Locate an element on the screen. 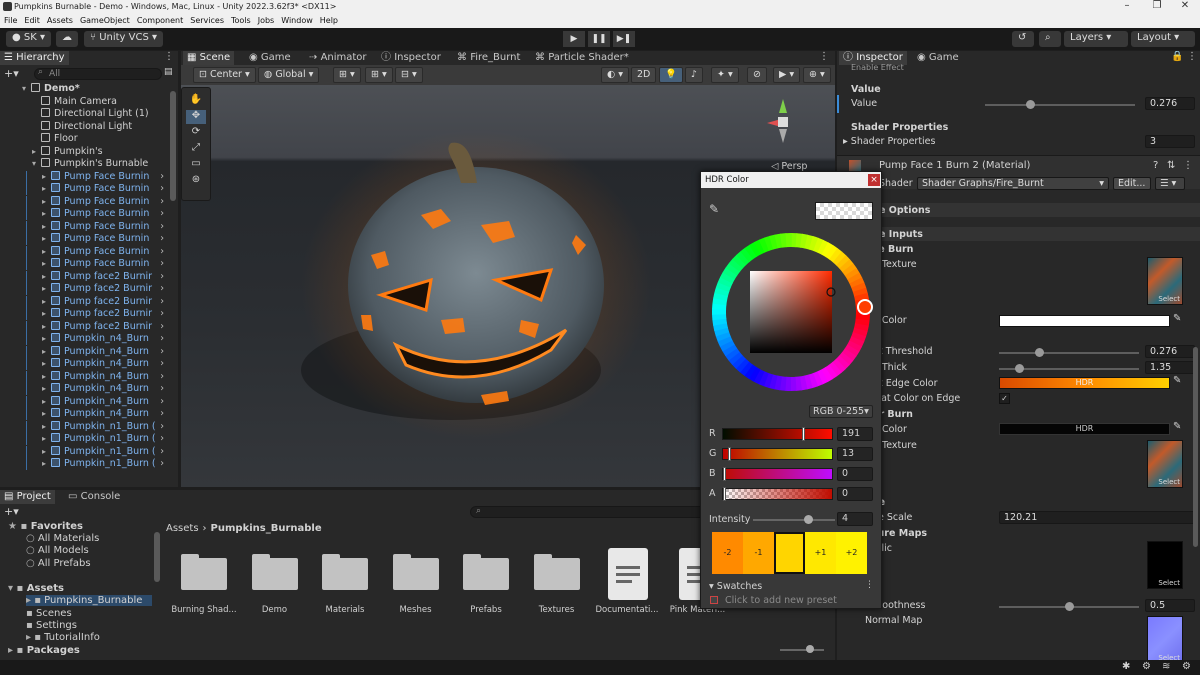  lock-icon: 🔒 is located at coordinates (1177, 56).